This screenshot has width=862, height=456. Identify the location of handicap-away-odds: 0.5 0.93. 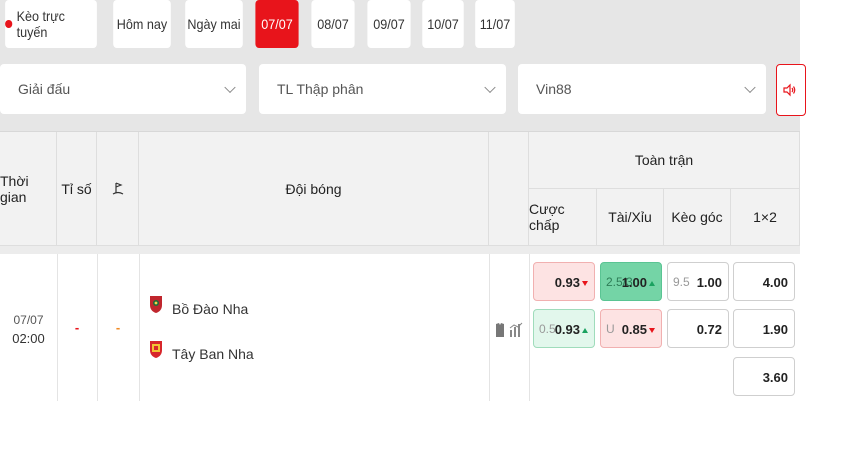
(564, 328).